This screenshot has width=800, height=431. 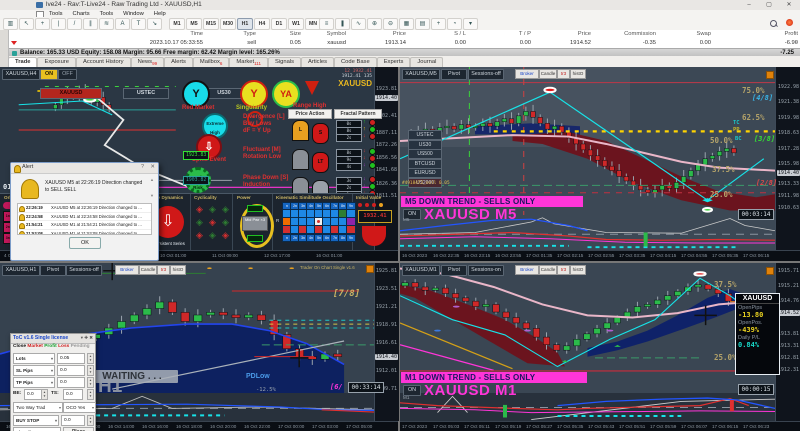 What do you see at coordinates (147, 62) in the screenshot?
I see `tab-news: News99` at bounding box center [147, 62].